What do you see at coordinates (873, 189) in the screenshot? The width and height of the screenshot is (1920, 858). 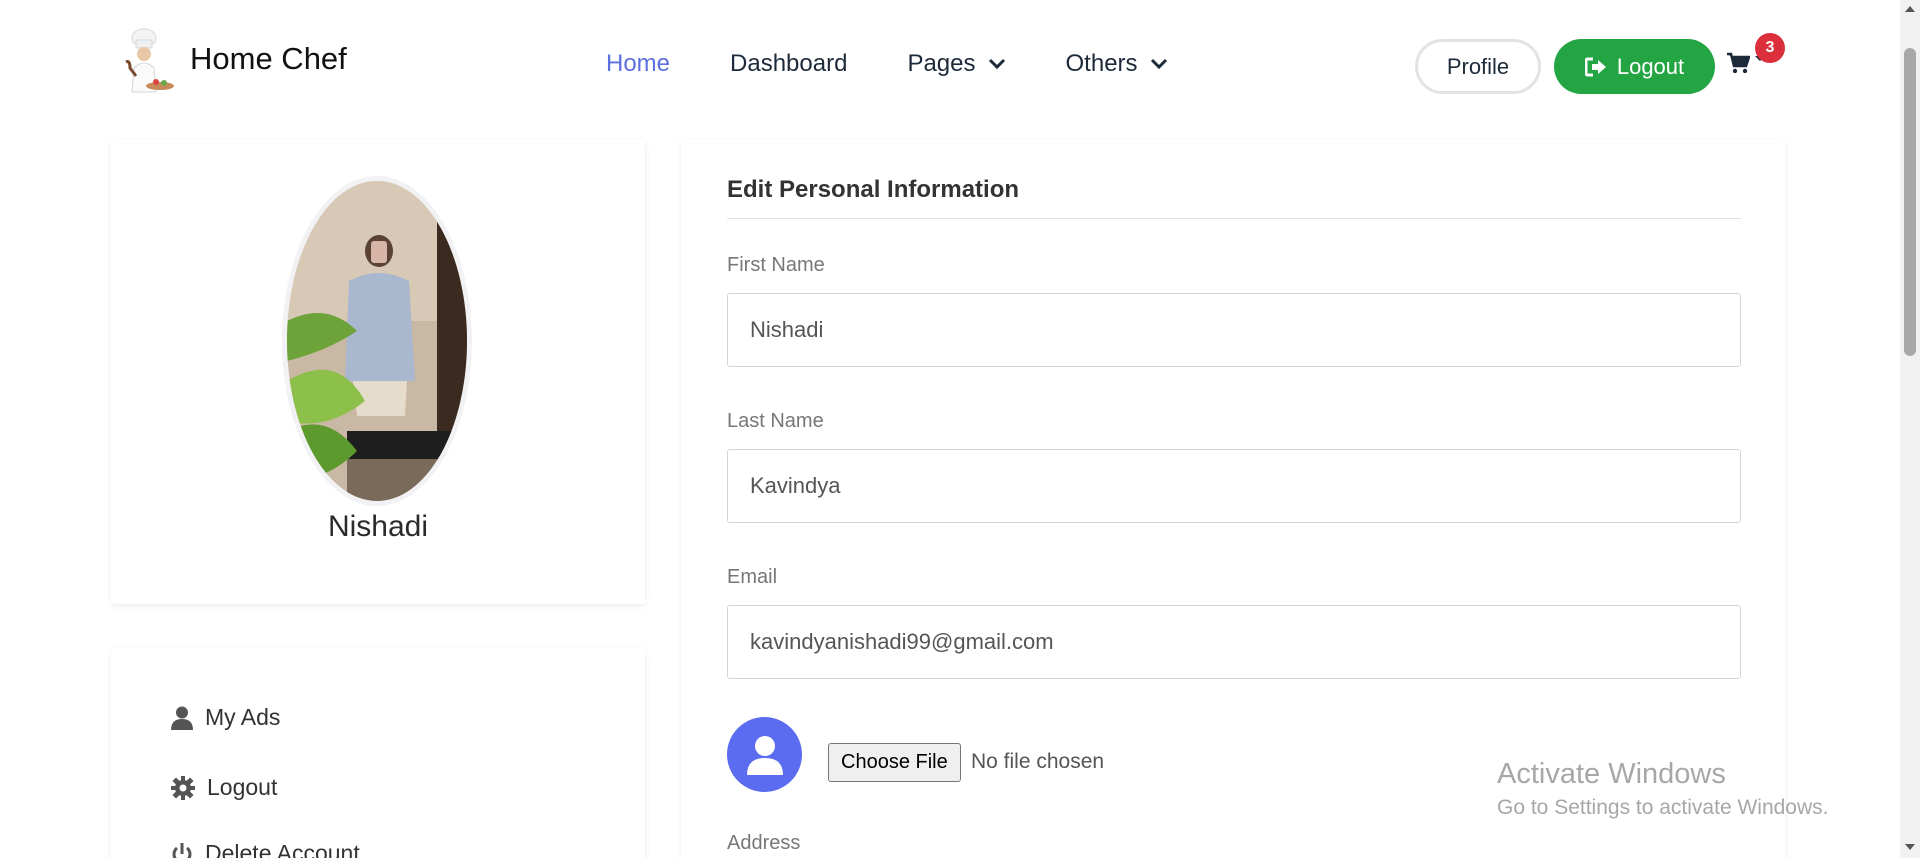 I see `form-title: Edit Personal Information` at bounding box center [873, 189].